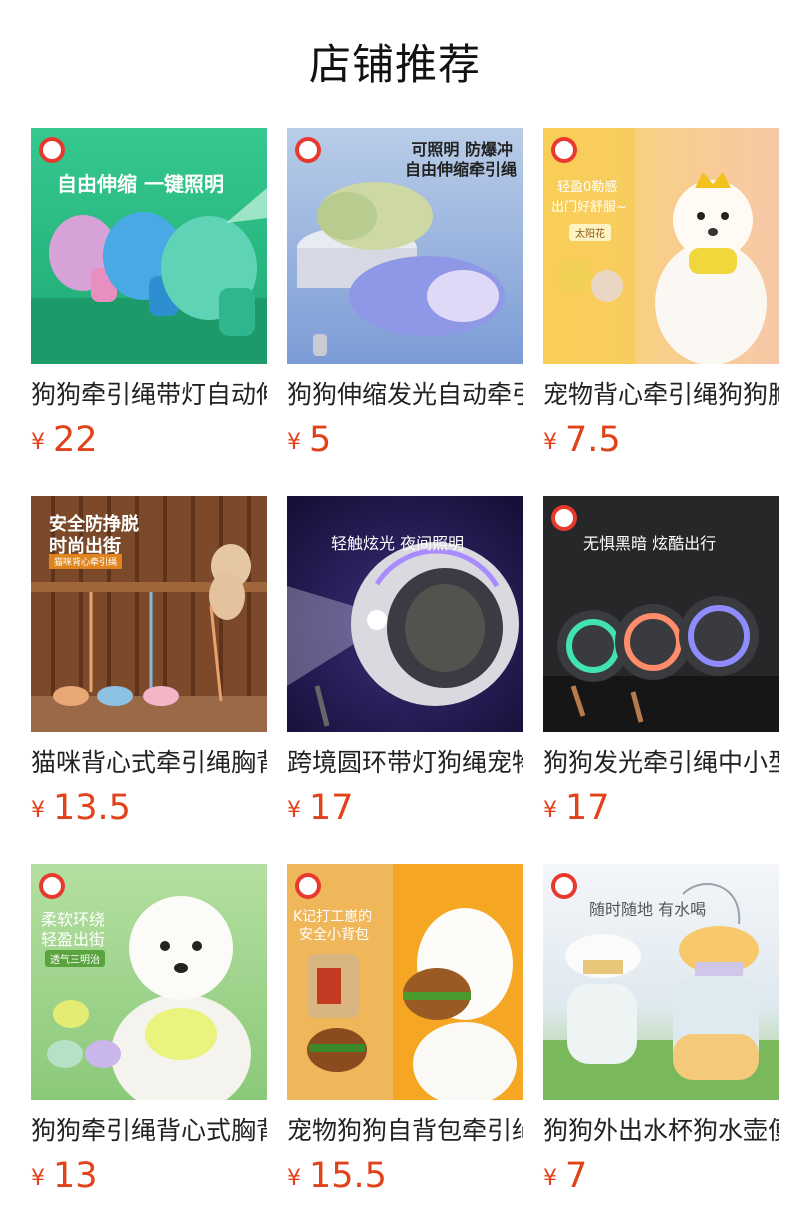 This screenshot has width=790, height=1232. Describe the element at coordinates (149, 440) in the screenshot. I see `product-price: ¥22` at that location.